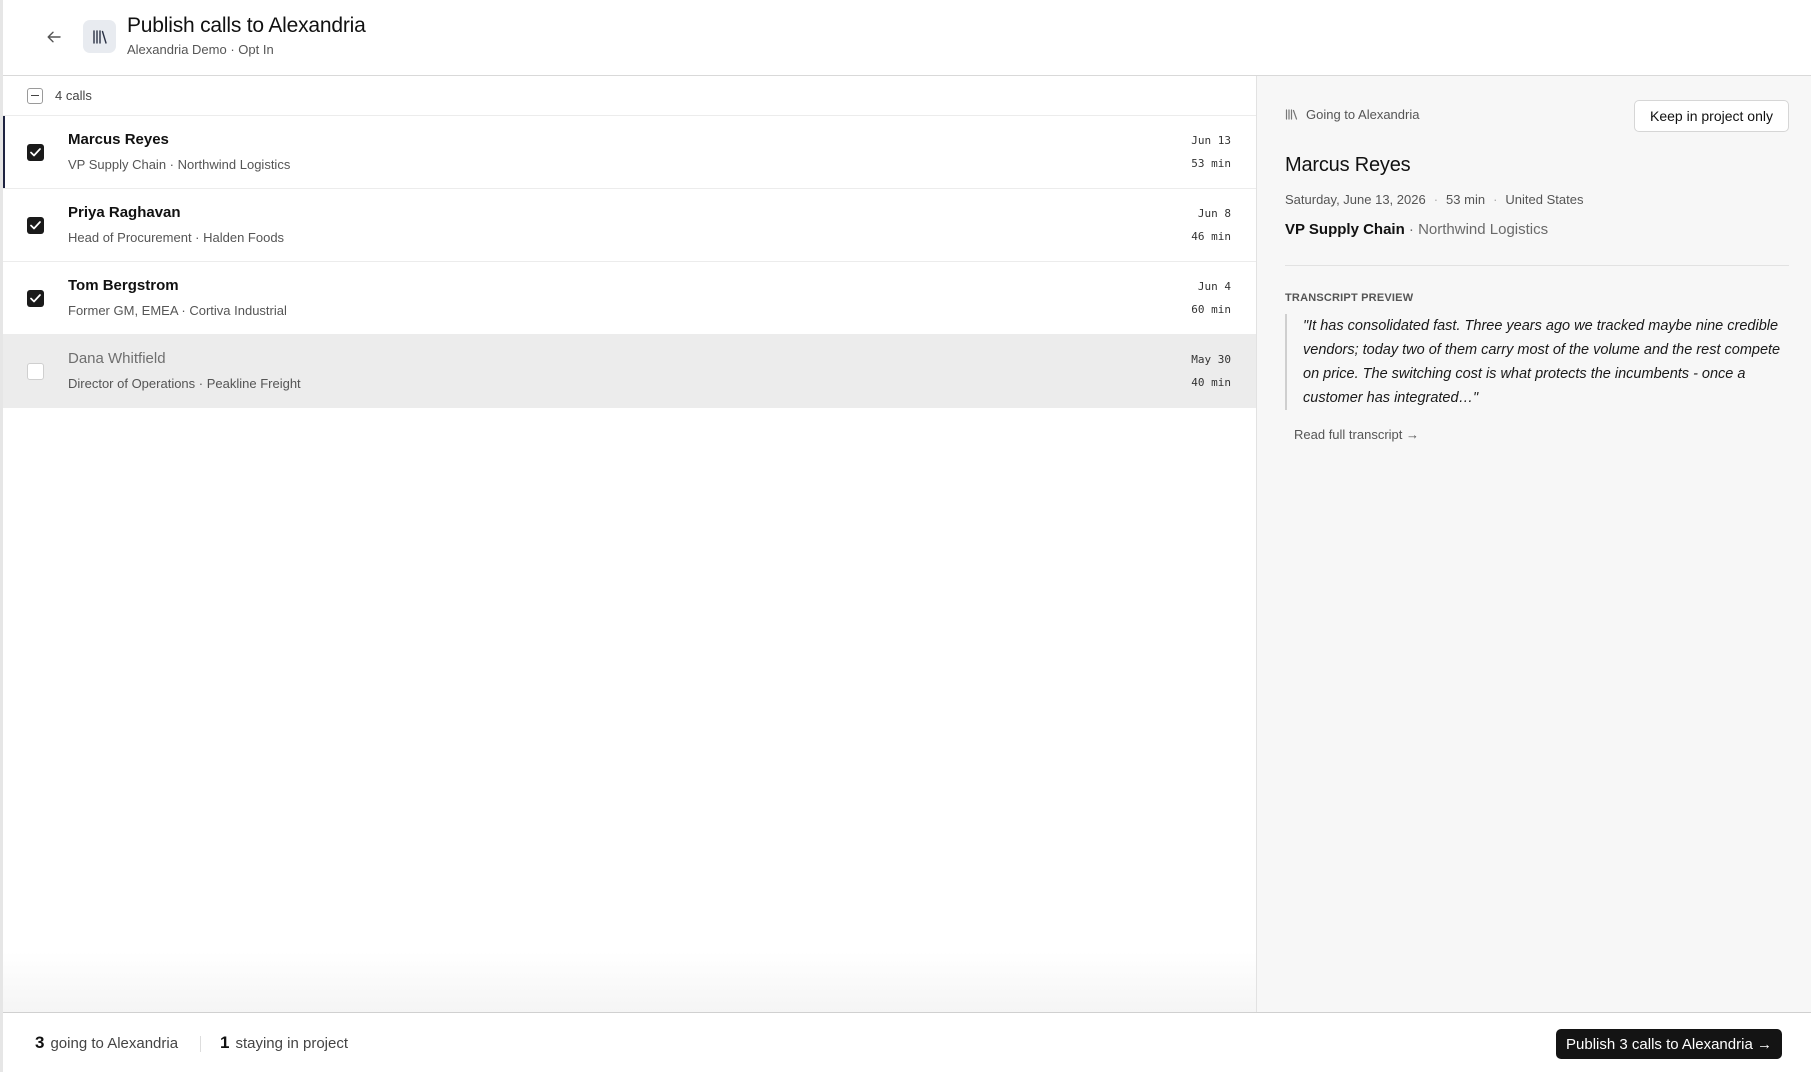 The width and height of the screenshot is (1811, 1072). I want to click on read-full-transcript-link: Read full transcript →, so click(1356, 434).